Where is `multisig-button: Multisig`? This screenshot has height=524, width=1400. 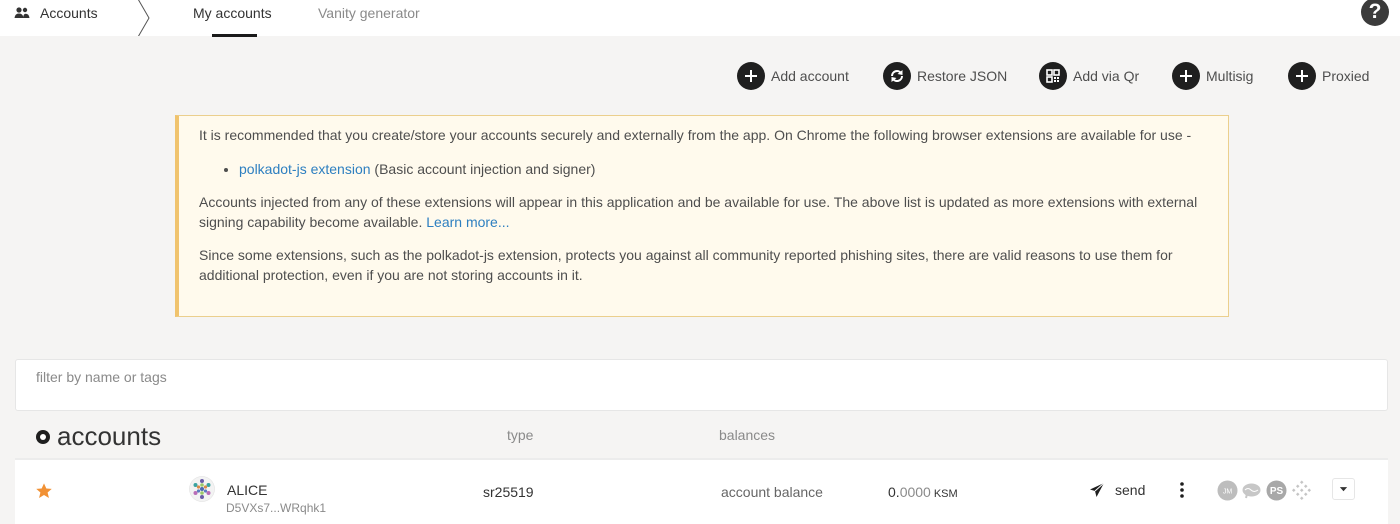 multisig-button: Multisig is located at coordinates (1212, 76).